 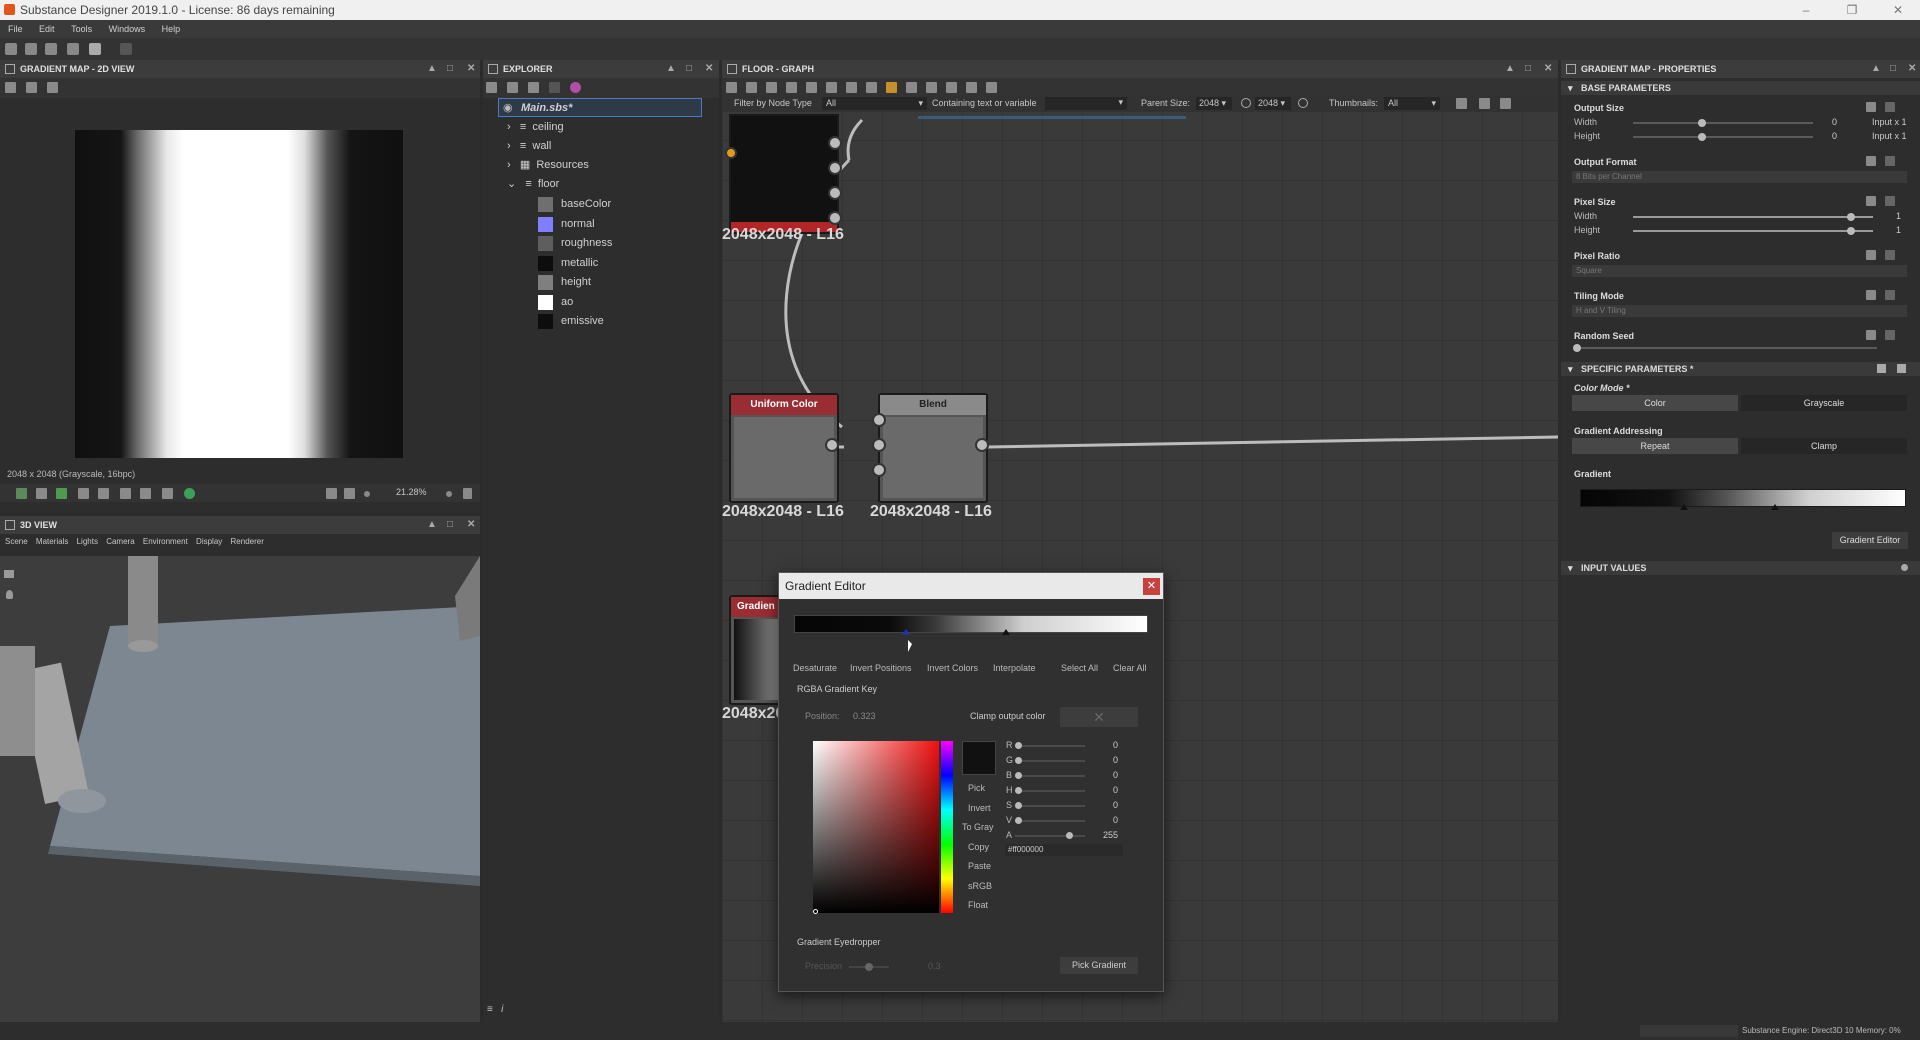 I want to click on color-saturation-value-picker, so click(x=876, y=827).